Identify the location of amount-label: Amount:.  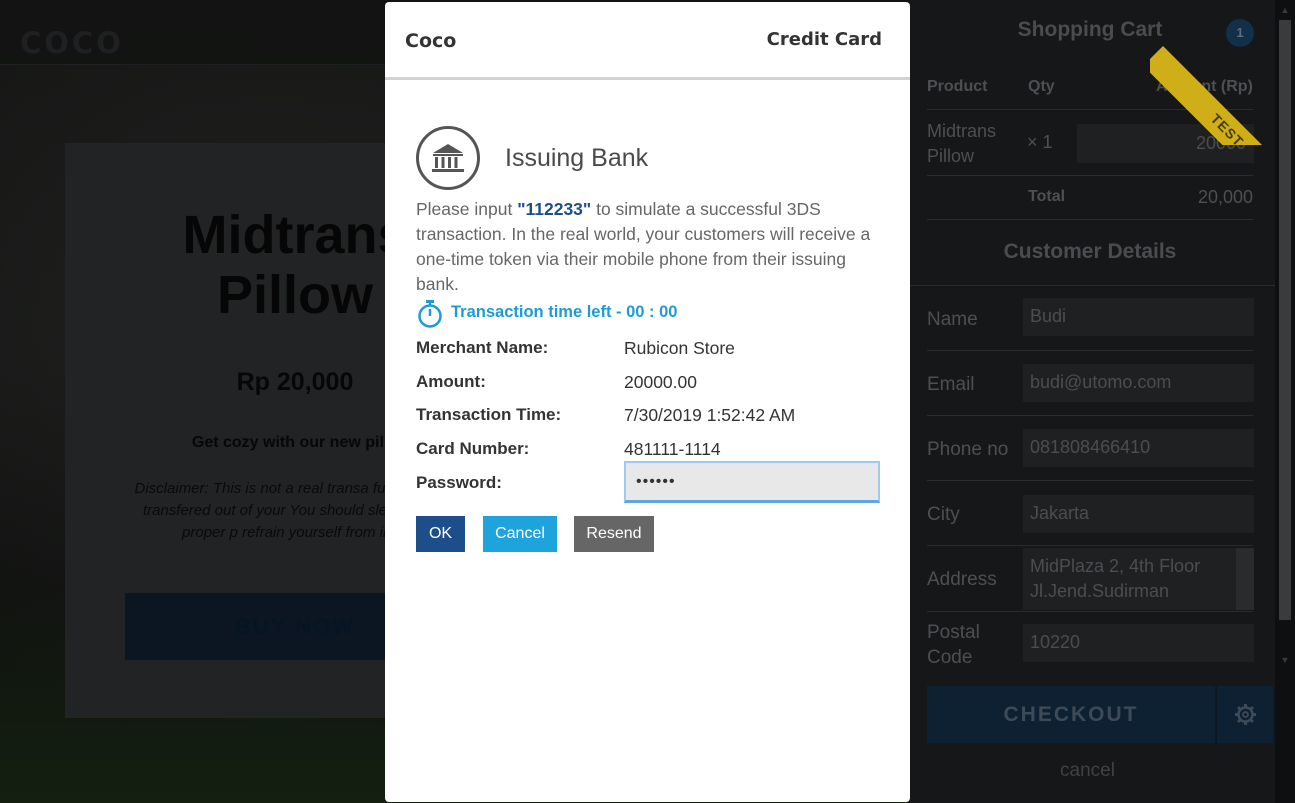
(451, 381).